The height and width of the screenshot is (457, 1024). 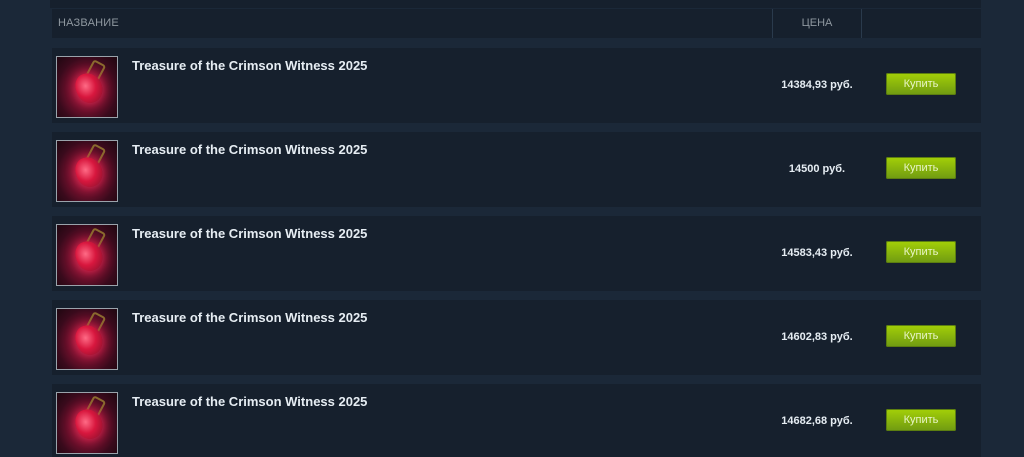 What do you see at coordinates (817, 421) in the screenshot?
I see `item-price: 14682,68 руб.` at bounding box center [817, 421].